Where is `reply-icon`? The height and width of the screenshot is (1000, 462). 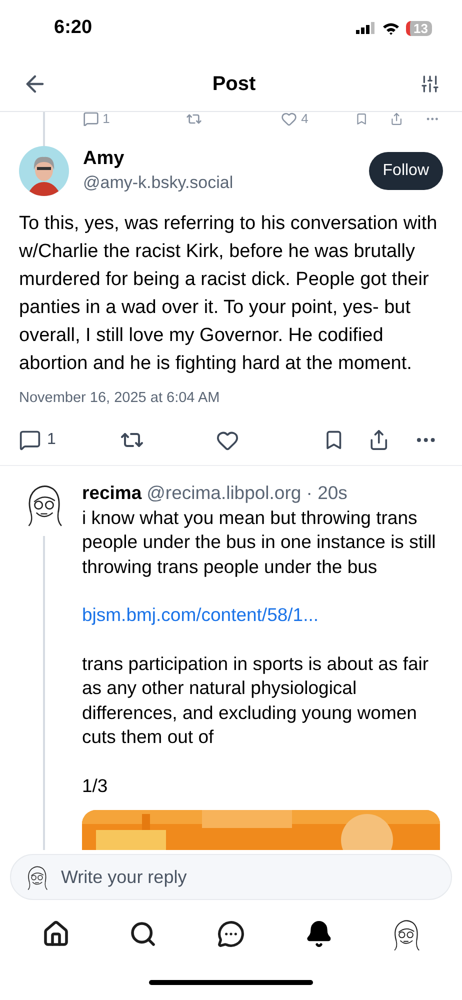 reply-icon is located at coordinates (30, 440).